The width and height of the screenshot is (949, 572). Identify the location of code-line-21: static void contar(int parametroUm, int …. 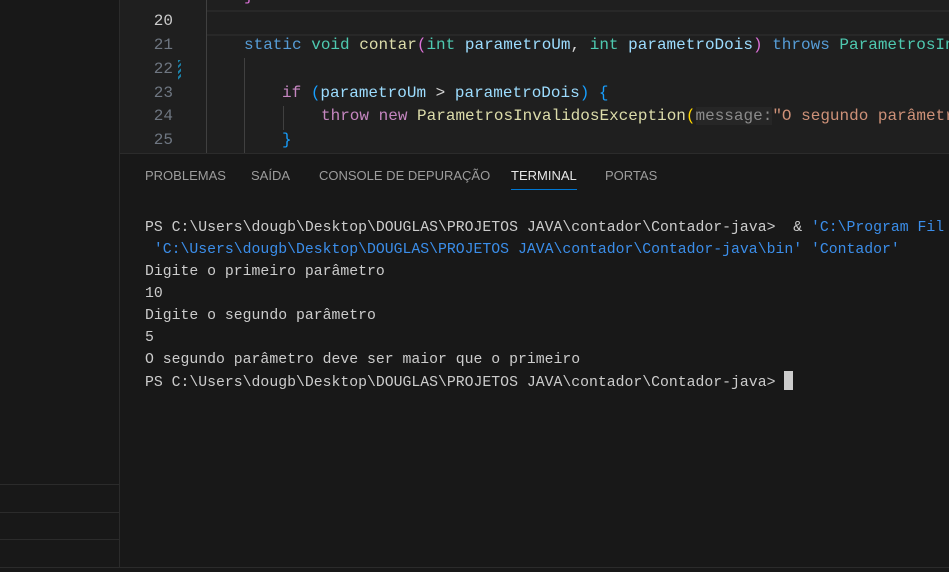
(596, 45).